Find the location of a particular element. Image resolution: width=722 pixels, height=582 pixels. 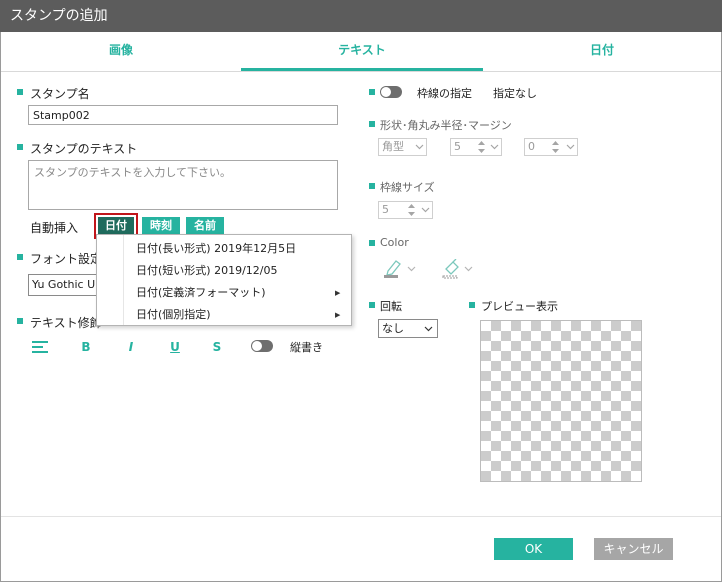

strikethrough-button: S is located at coordinates (217, 347).